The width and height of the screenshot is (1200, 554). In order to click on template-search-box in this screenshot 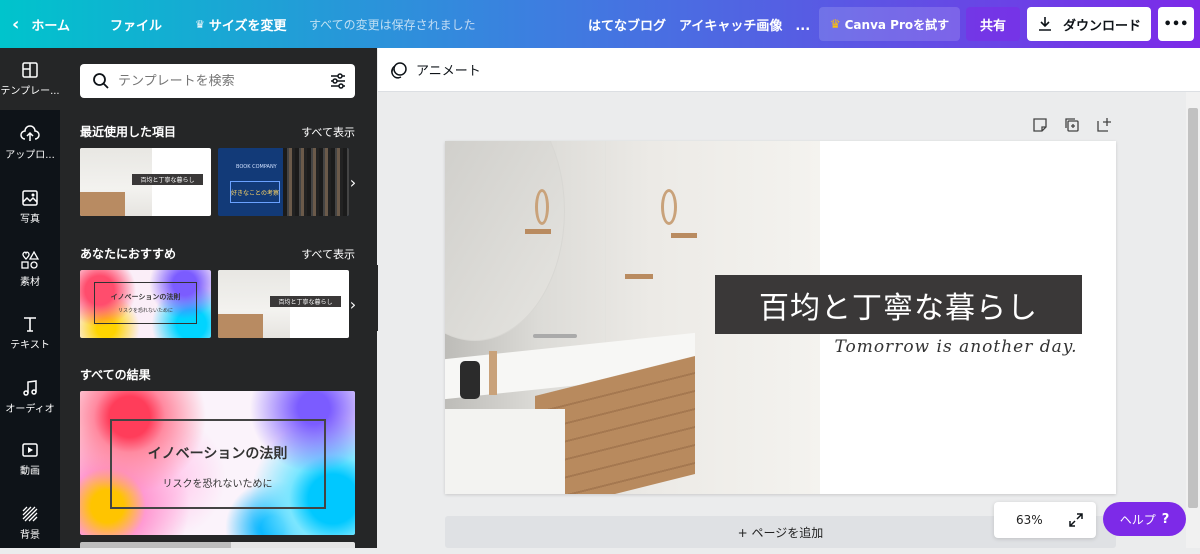, I will do `click(217, 81)`.